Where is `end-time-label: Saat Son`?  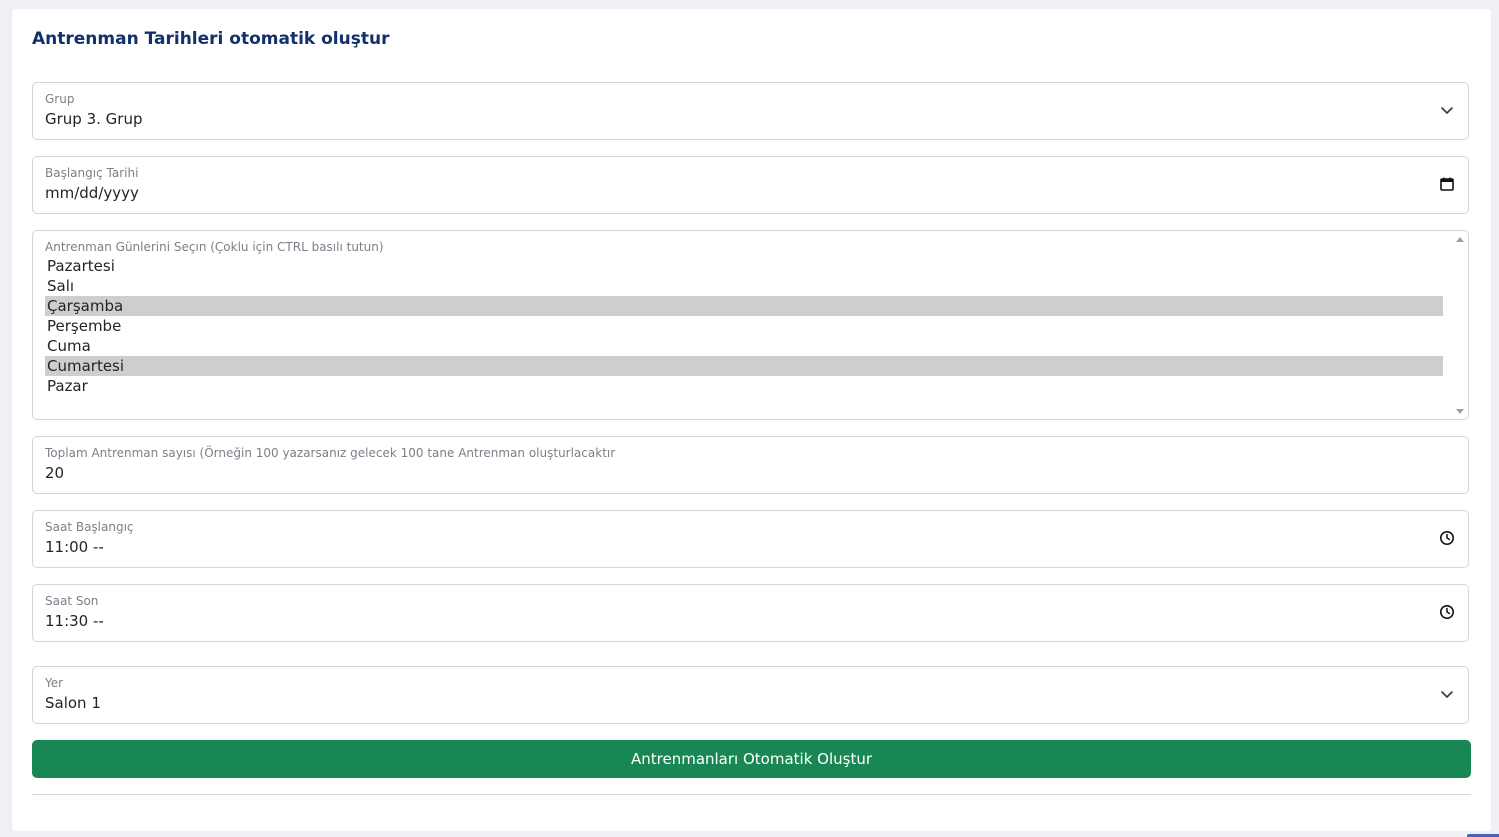
end-time-label: Saat Son is located at coordinates (72, 601).